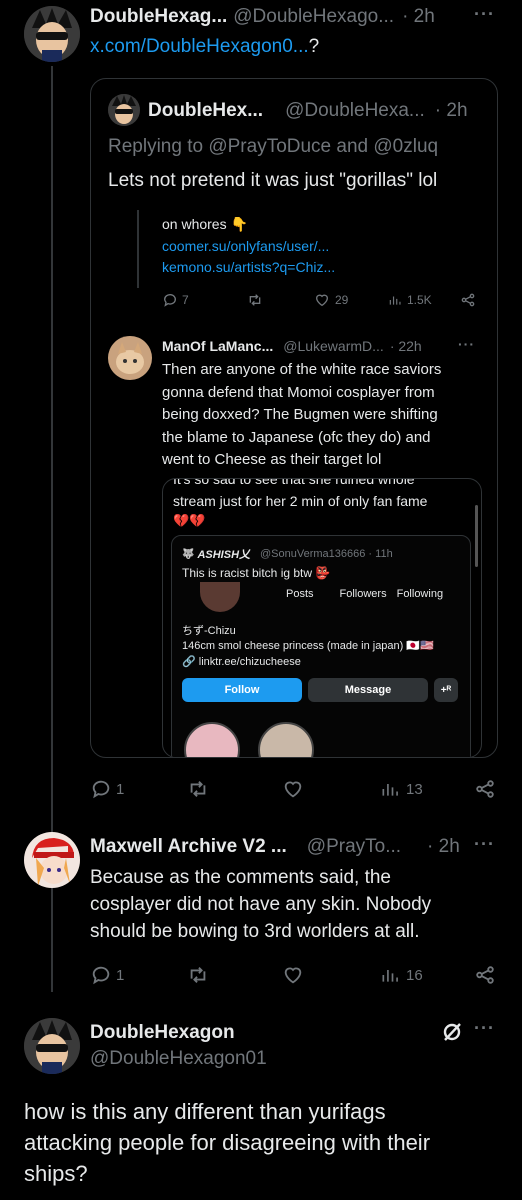  I want to click on post-text: x.com/DoubleHexagon0... ?, so click(204, 47).